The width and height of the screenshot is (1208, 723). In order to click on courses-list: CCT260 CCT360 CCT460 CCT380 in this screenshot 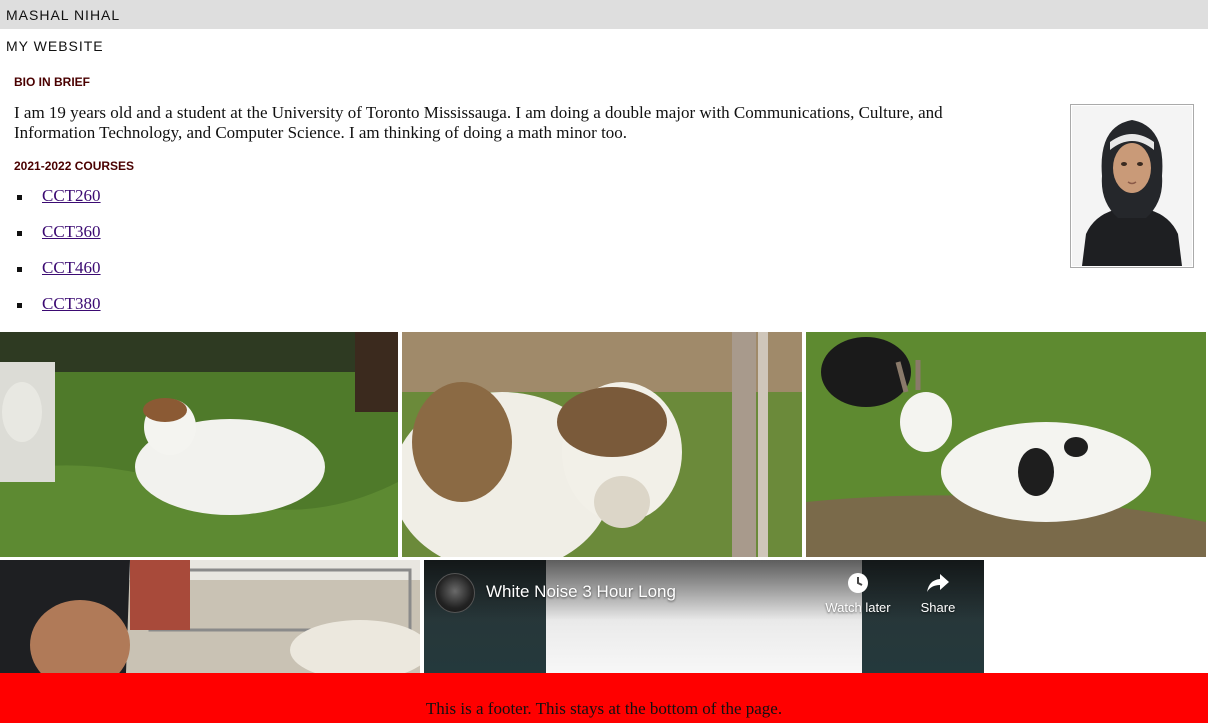, I will do `click(57, 258)`.